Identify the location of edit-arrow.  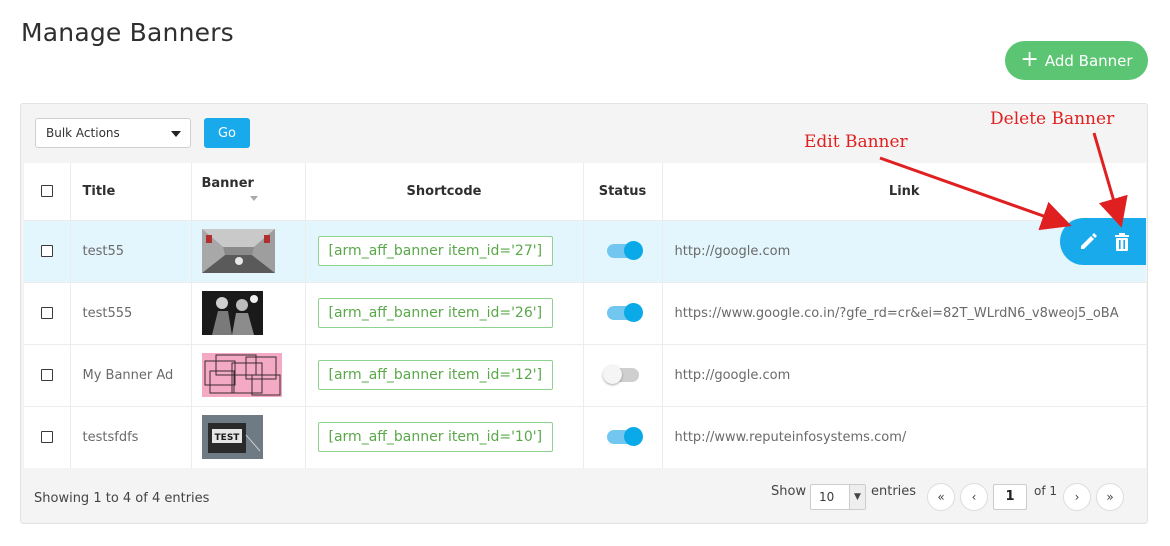
(975, 193).